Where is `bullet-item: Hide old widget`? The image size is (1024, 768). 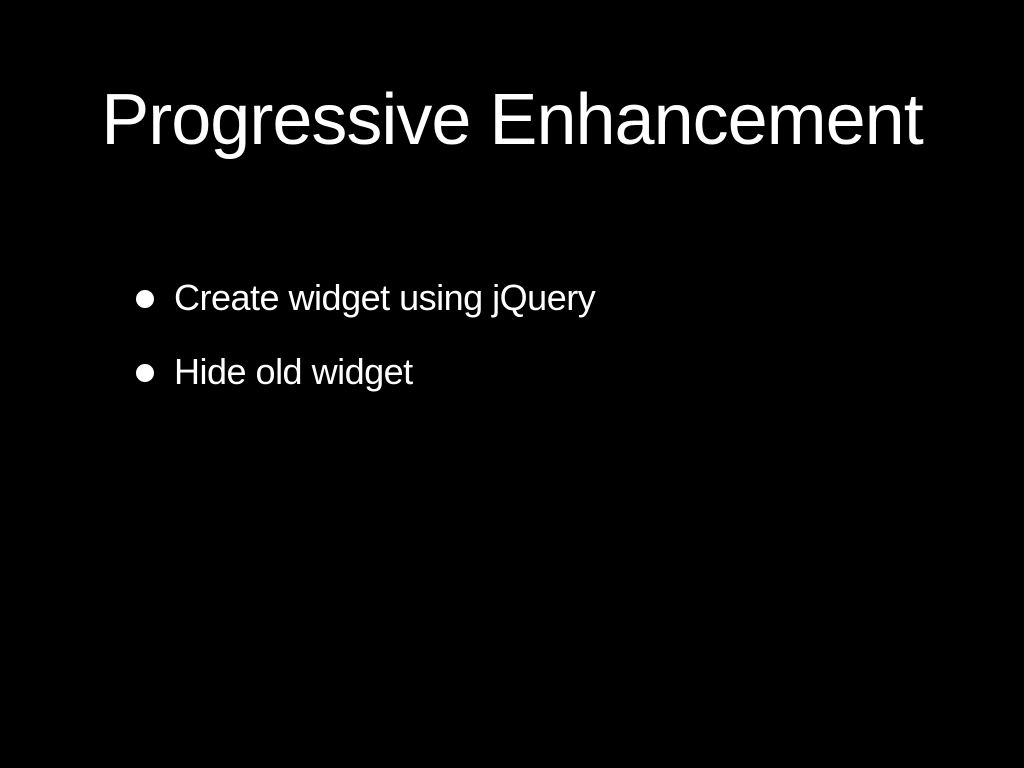
bullet-item: Hide old widget is located at coordinates (562, 383).